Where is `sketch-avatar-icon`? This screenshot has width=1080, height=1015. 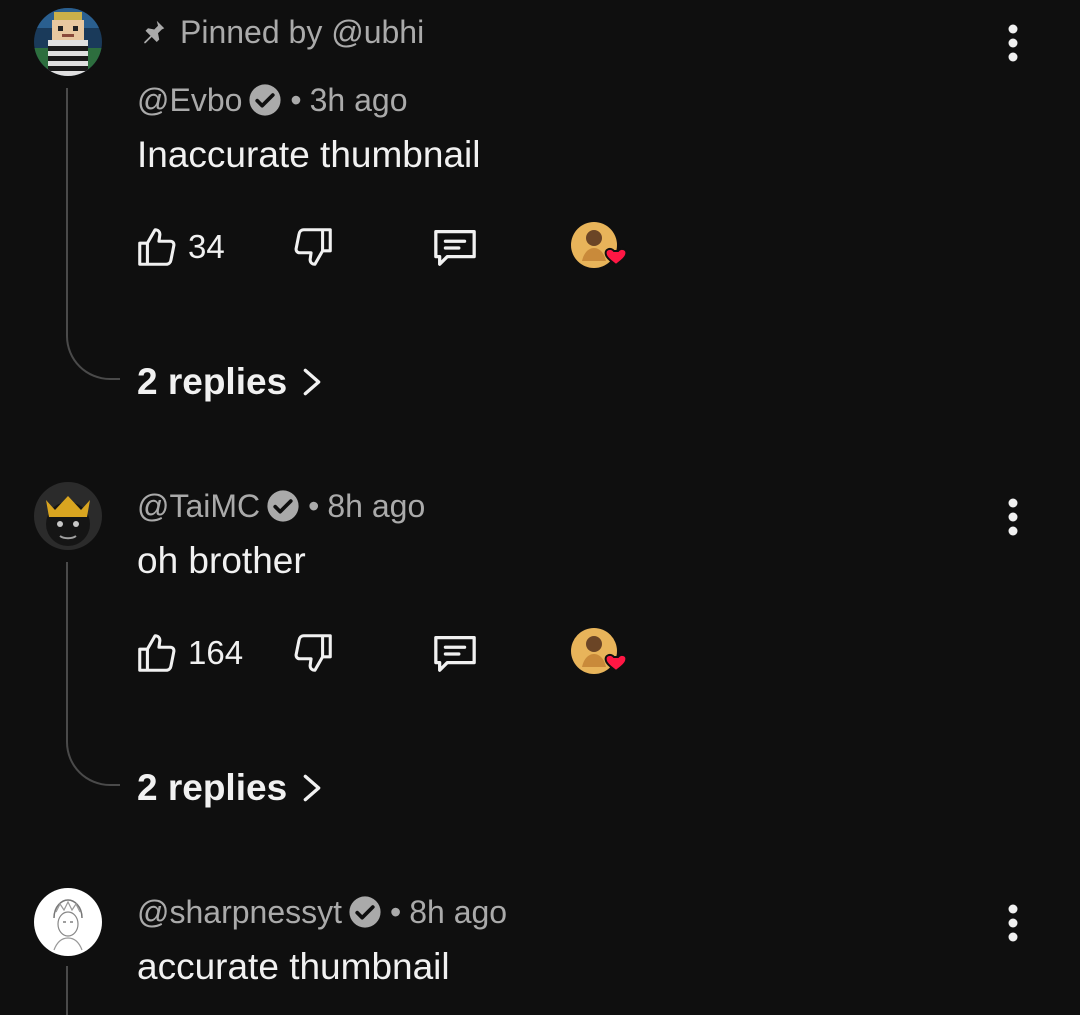 sketch-avatar-icon is located at coordinates (68, 922).